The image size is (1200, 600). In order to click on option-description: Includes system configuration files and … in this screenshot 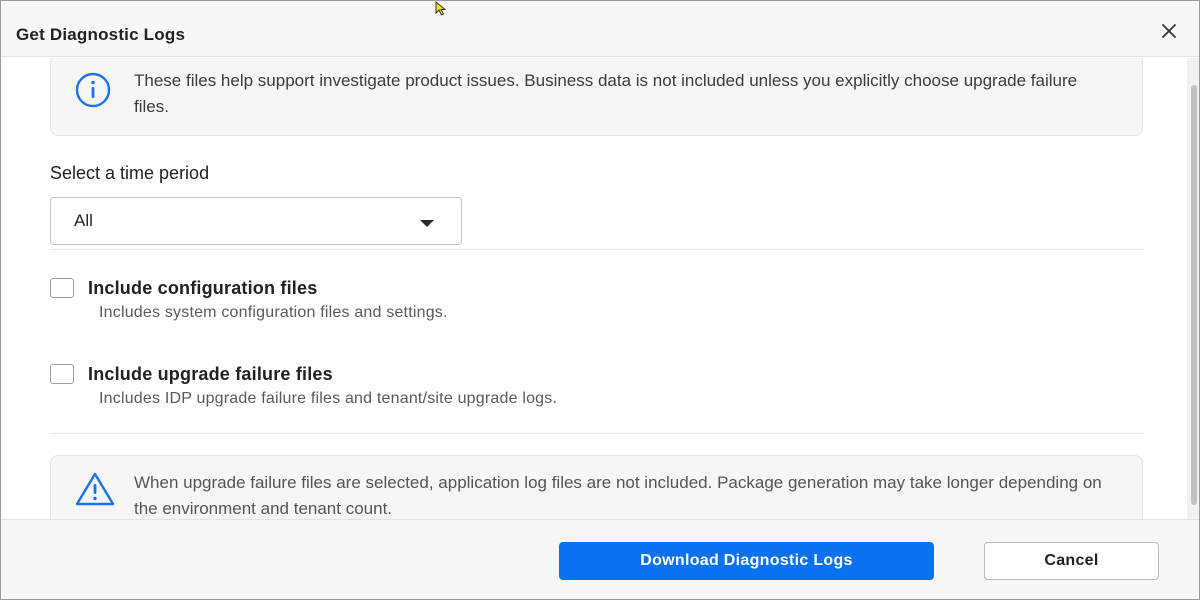, I will do `click(273, 312)`.